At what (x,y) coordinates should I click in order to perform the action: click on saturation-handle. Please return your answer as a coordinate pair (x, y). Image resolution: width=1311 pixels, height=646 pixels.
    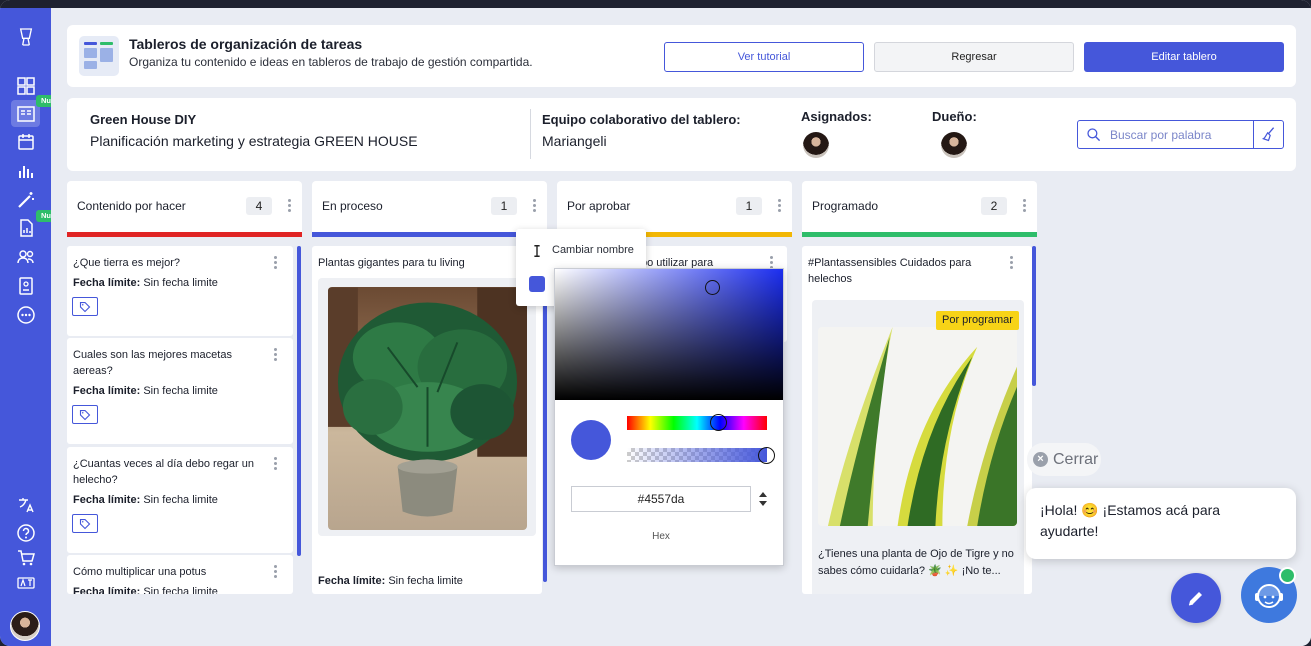
    Looking at the image, I should click on (712, 287).